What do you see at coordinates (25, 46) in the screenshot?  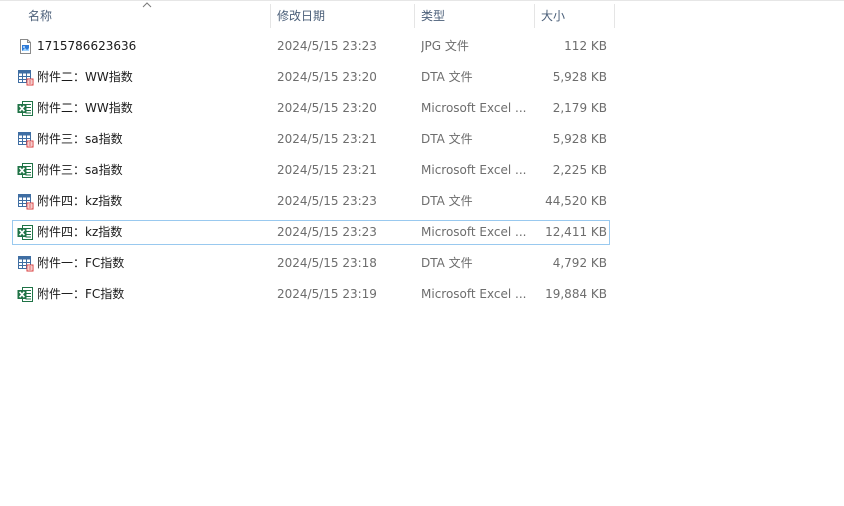 I see `jpg-file-icon` at bounding box center [25, 46].